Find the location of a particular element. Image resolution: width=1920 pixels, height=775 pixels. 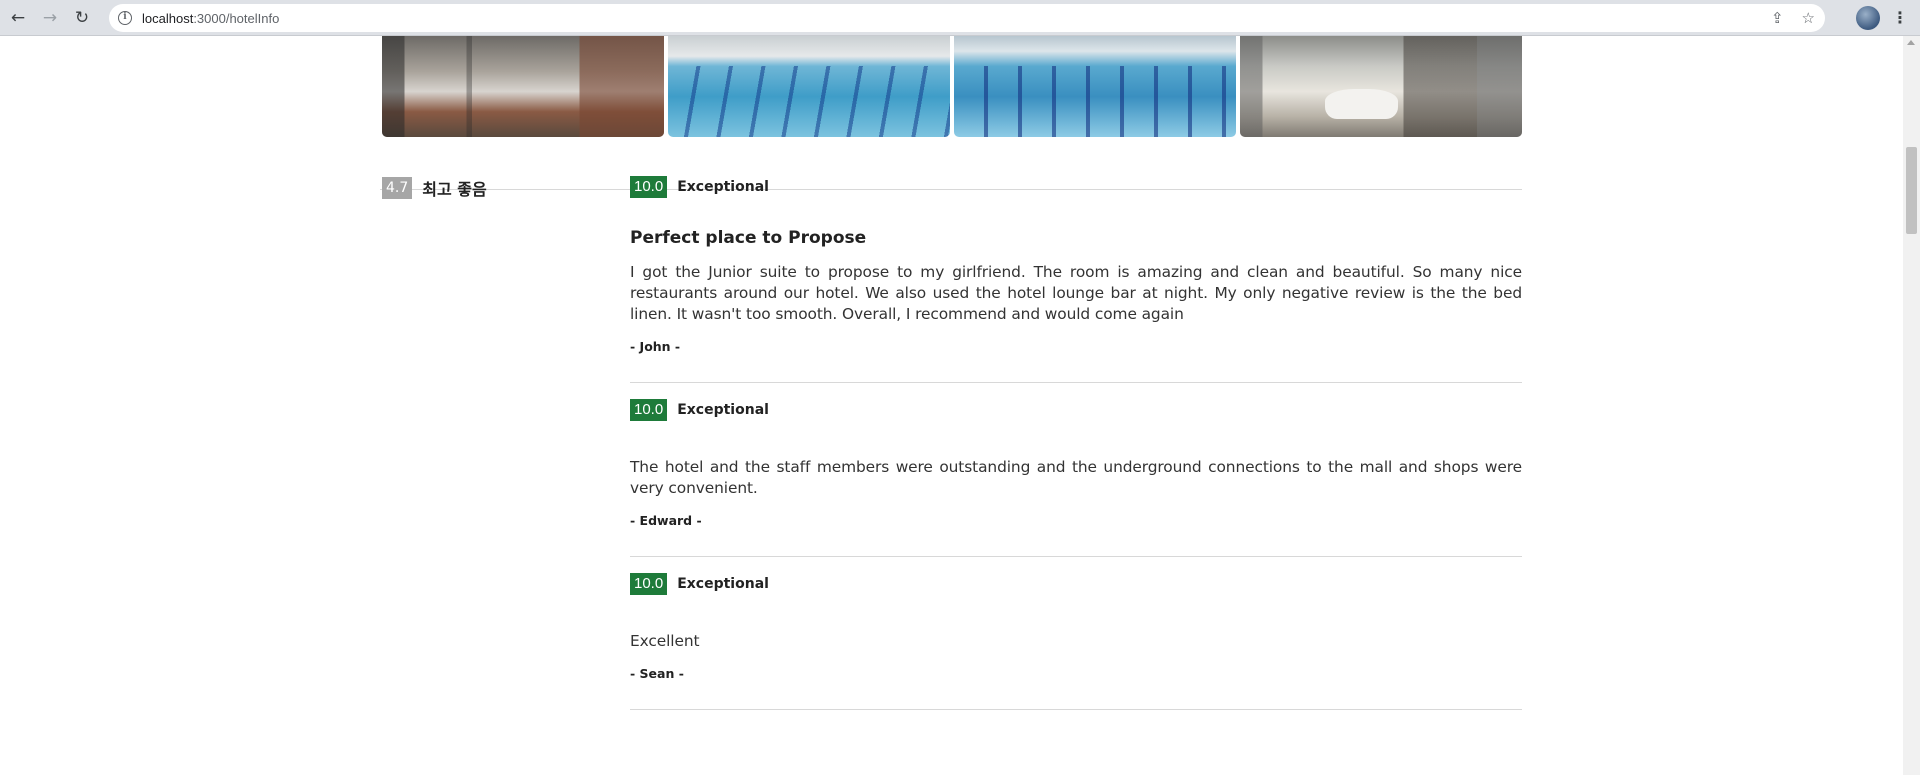

url-host: localhost is located at coordinates (168, 18).